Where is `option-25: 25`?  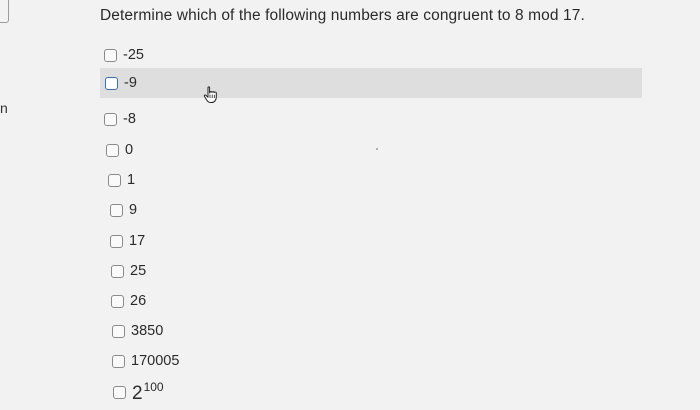
option-25: 25 is located at coordinates (128, 271).